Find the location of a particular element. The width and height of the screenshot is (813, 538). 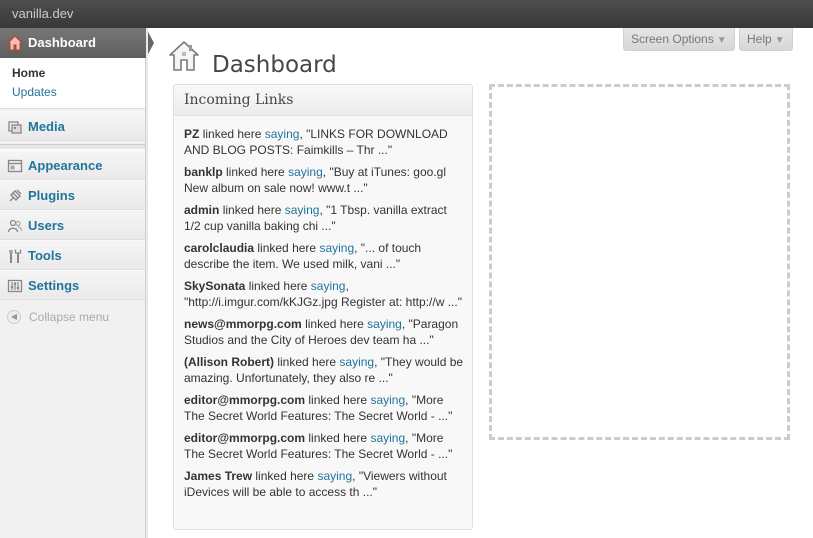

sidebar-item-label: Appearance is located at coordinates (65, 165).